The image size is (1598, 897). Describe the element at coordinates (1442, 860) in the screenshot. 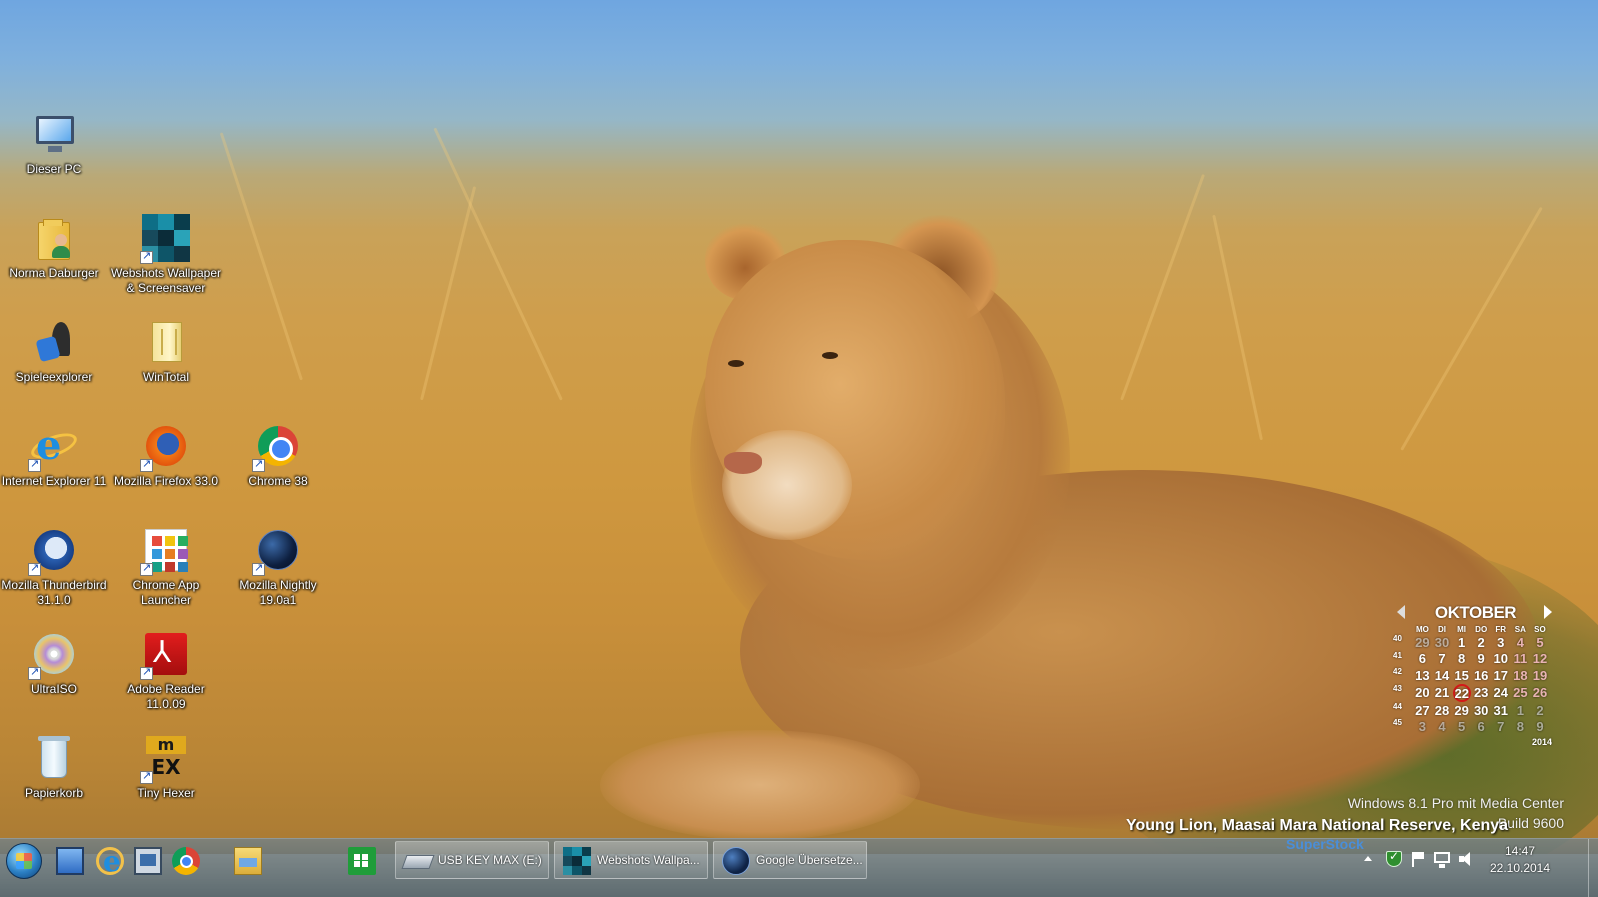

I see `network-icon` at that location.